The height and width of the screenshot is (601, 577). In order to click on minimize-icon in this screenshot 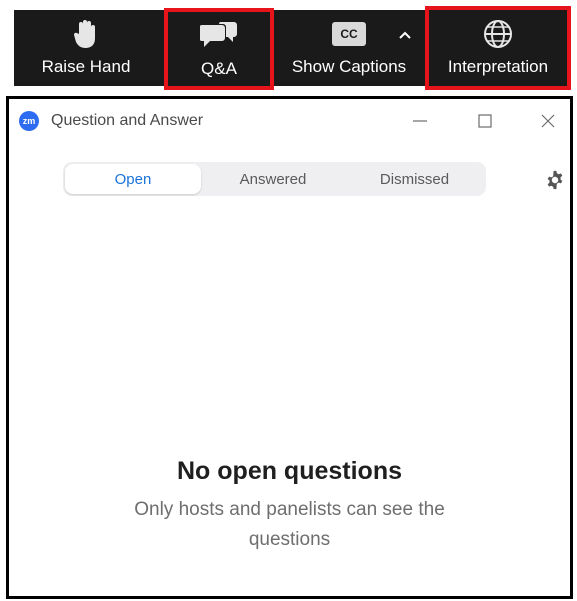, I will do `click(420, 121)`.